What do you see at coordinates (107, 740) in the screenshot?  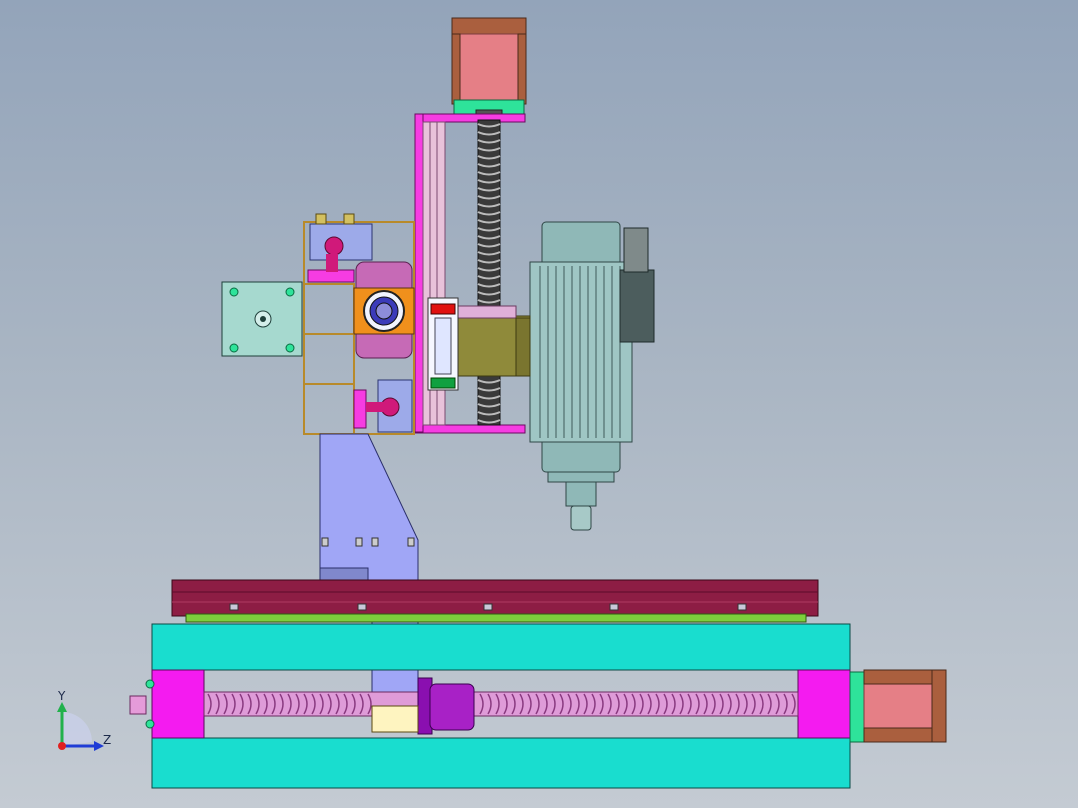 I see `axis-z-label: Z` at bounding box center [107, 740].